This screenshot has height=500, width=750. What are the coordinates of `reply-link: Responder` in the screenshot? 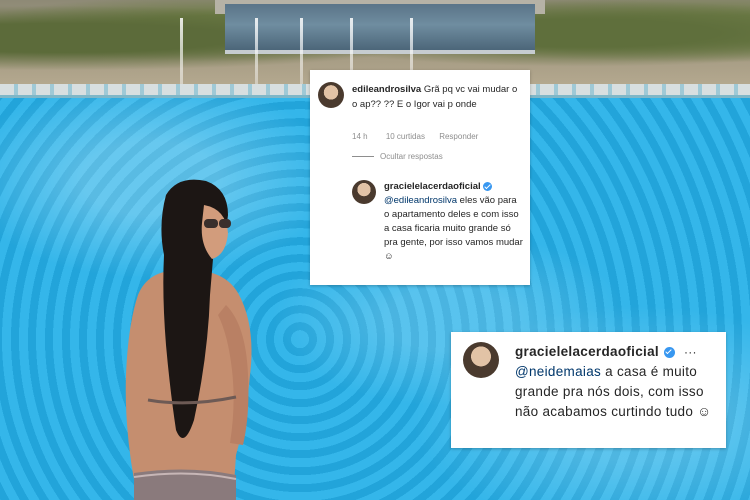 It's located at (458, 136).